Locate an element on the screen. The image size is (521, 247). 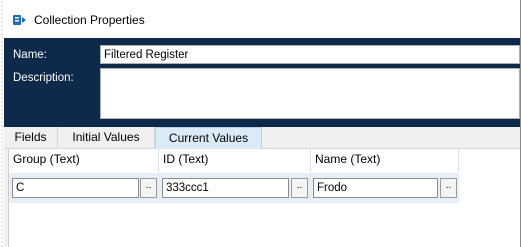
tab-current-values: Current Values is located at coordinates (208, 138).